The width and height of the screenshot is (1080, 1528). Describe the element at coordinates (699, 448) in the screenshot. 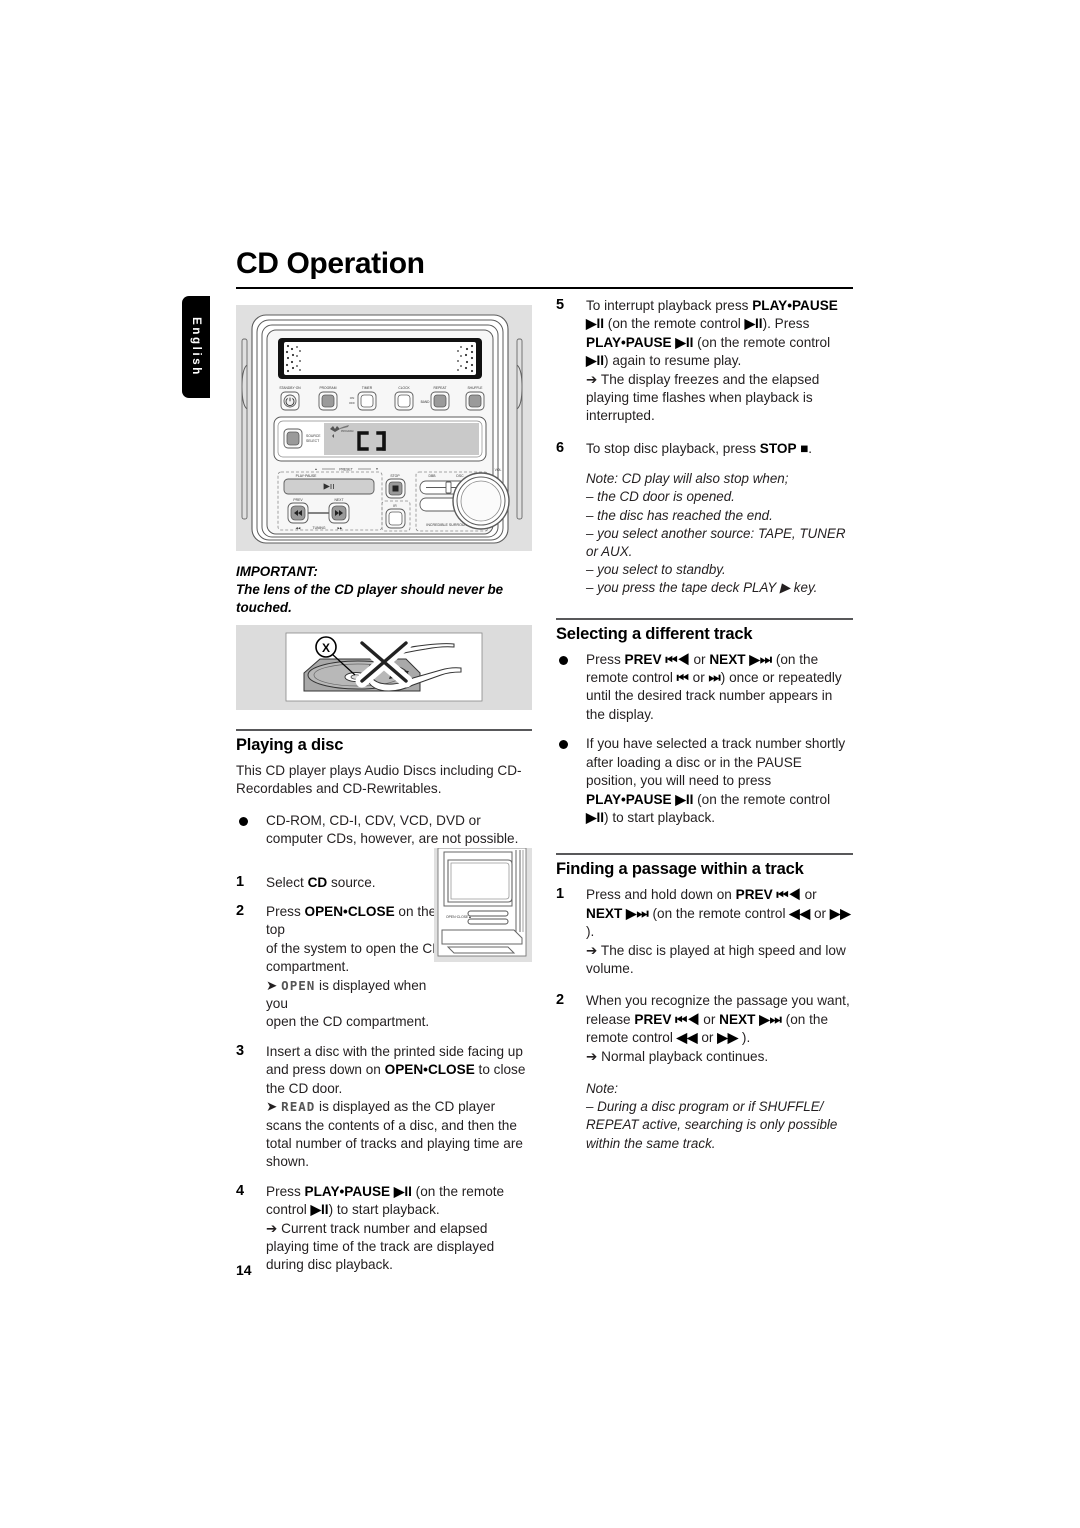

I see `step-text: To stop disc playback, press STOP ■.` at that location.